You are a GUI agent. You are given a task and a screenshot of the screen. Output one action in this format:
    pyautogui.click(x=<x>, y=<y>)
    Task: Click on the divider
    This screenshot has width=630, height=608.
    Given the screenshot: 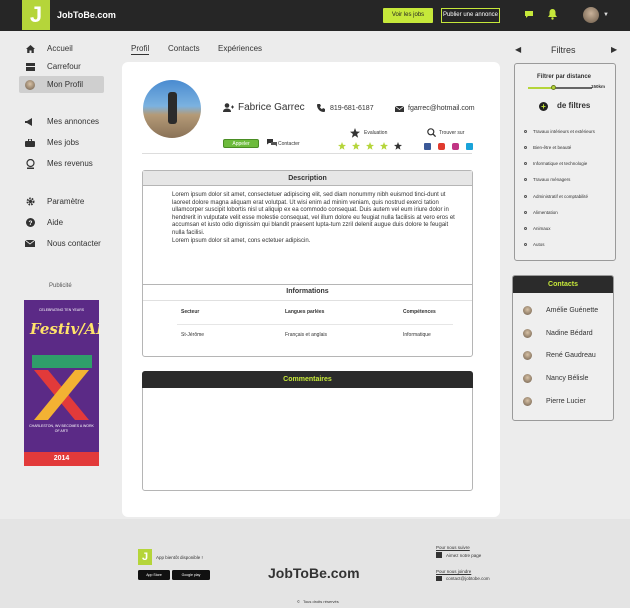 What is the action you would take?
    pyautogui.click(x=315, y=324)
    